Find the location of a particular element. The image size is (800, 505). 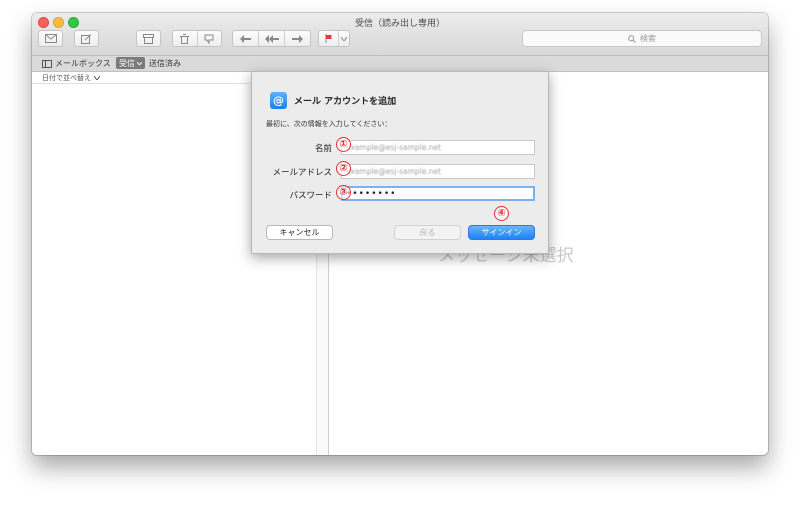

window-title: 受信（読み出し専用） is located at coordinates (399, 24).